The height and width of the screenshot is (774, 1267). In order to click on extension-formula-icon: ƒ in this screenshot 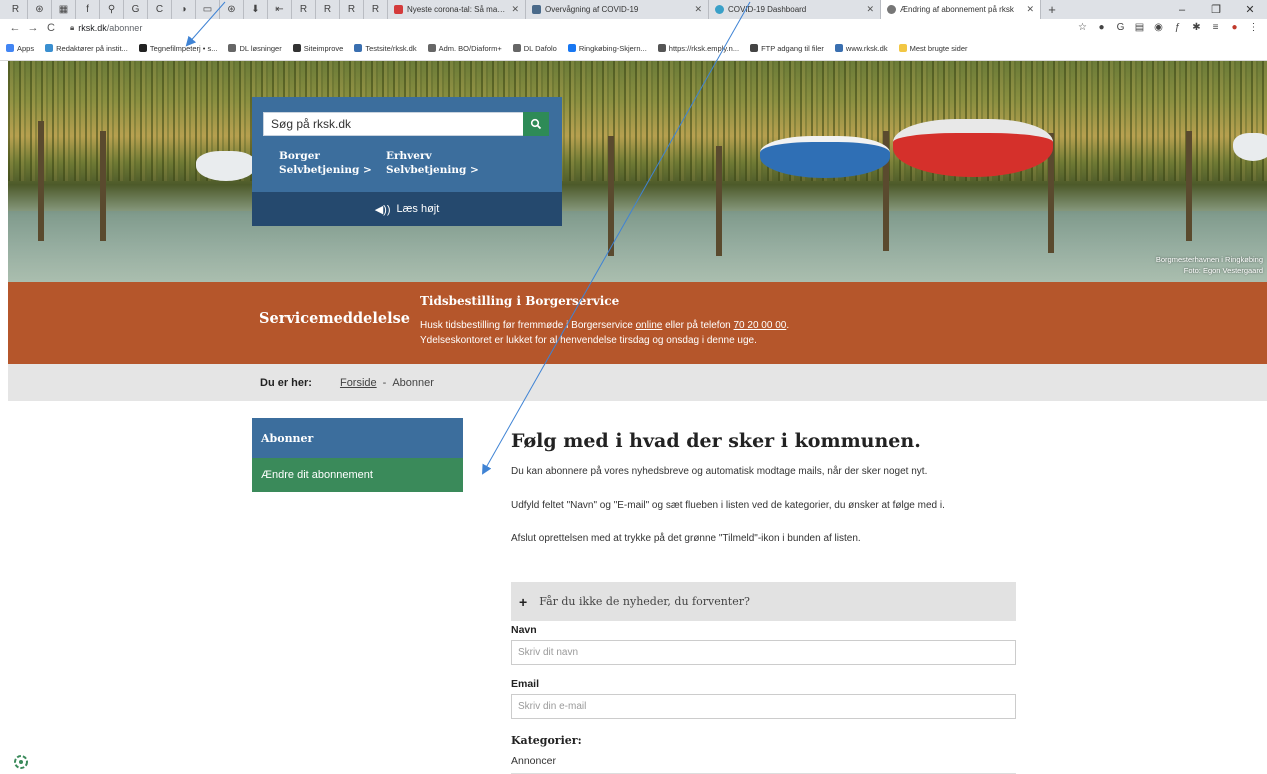, I will do `click(1177, 27)`.